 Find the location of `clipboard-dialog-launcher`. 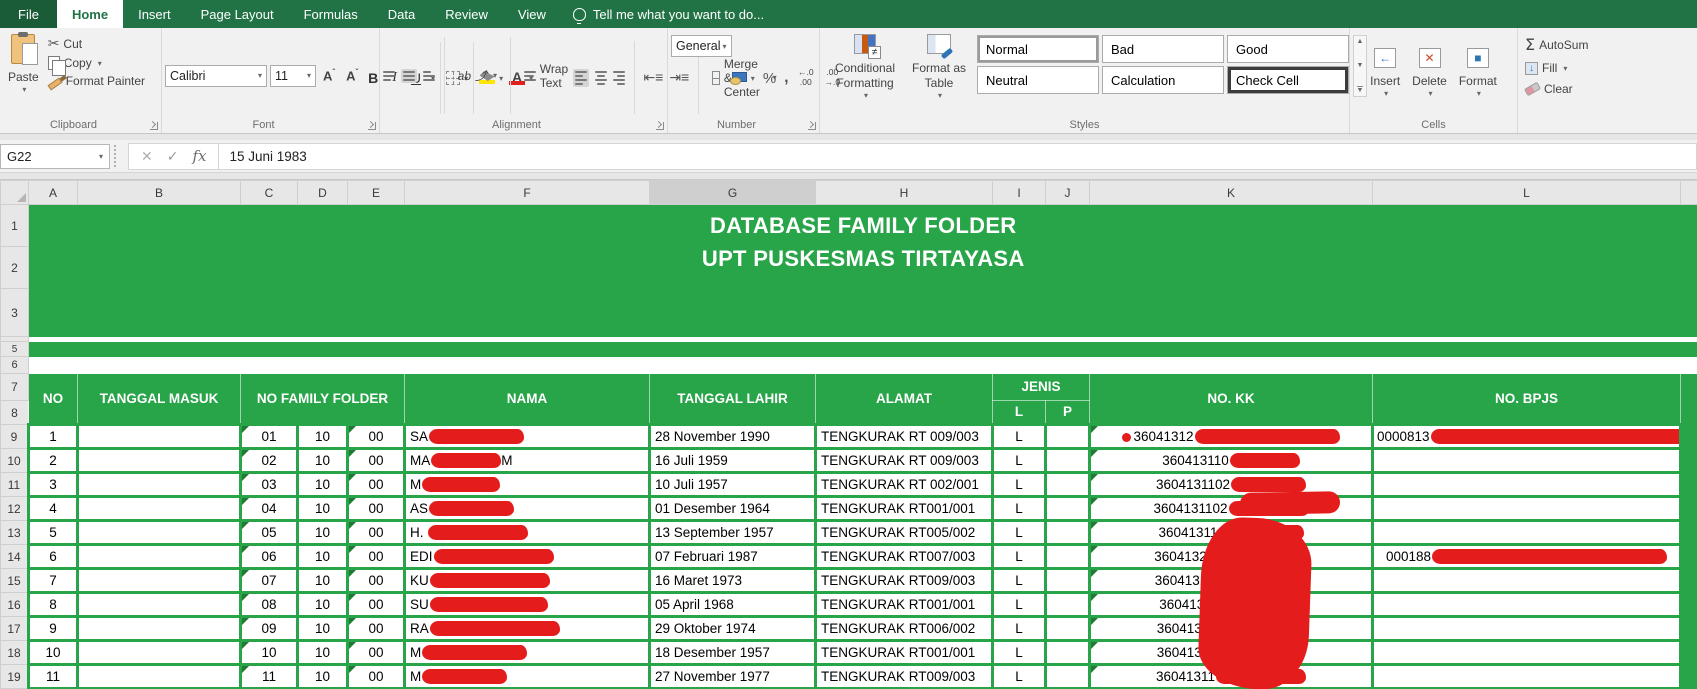

clipboard-dialog-launcher is located at coordinates (154, 126).